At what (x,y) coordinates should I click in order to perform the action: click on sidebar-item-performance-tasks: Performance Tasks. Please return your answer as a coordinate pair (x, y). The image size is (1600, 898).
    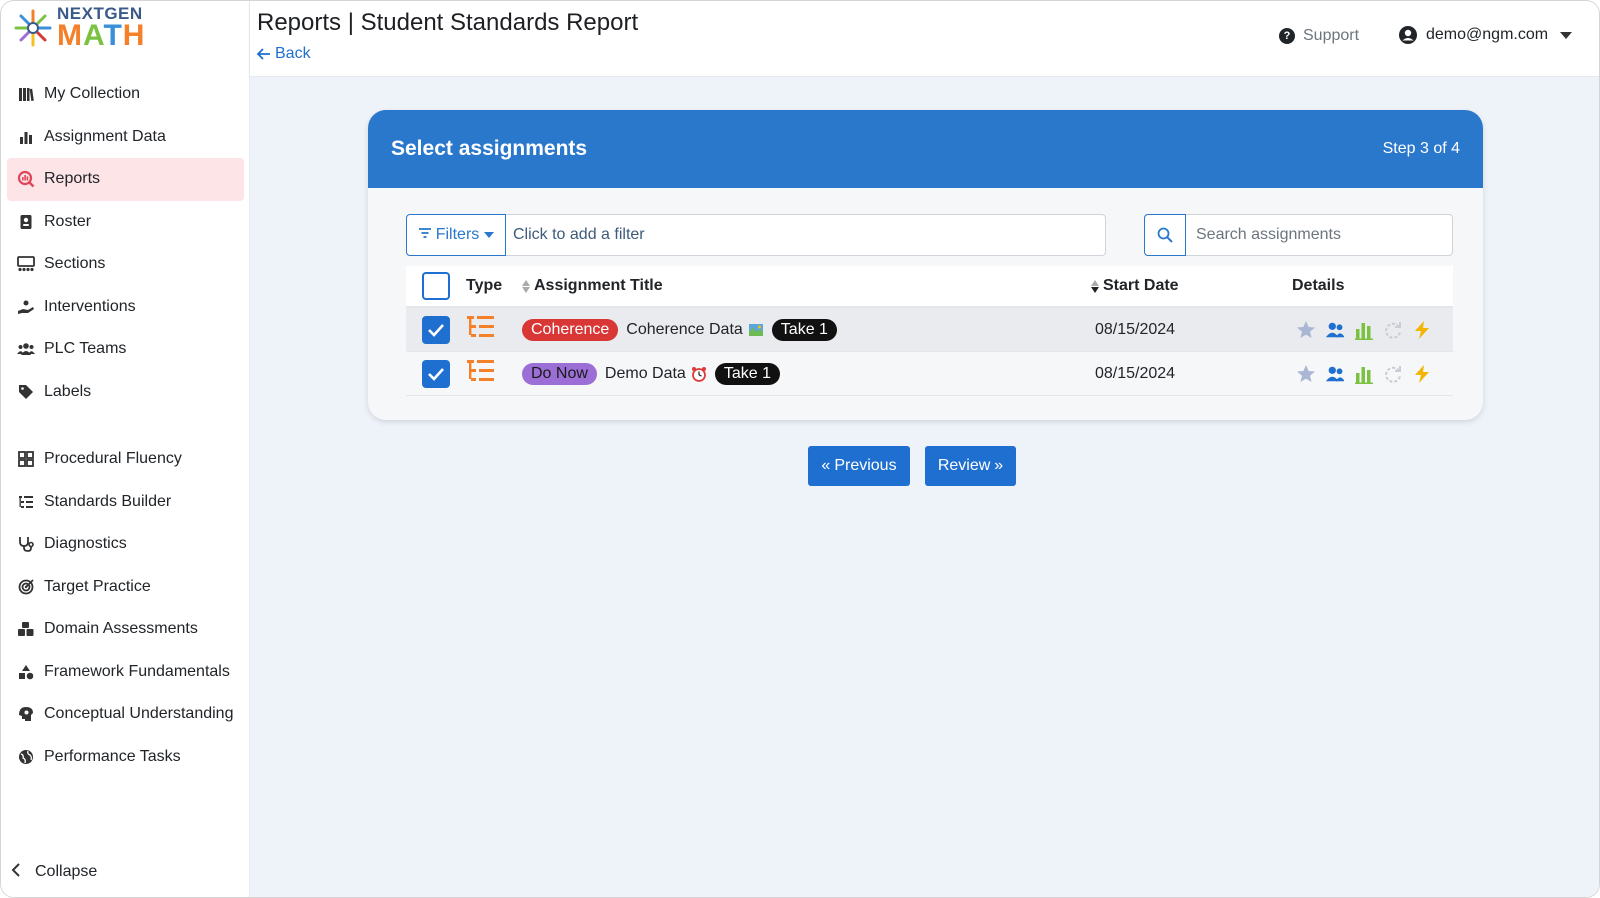
    Looking at the image, I should click on (125, 757).